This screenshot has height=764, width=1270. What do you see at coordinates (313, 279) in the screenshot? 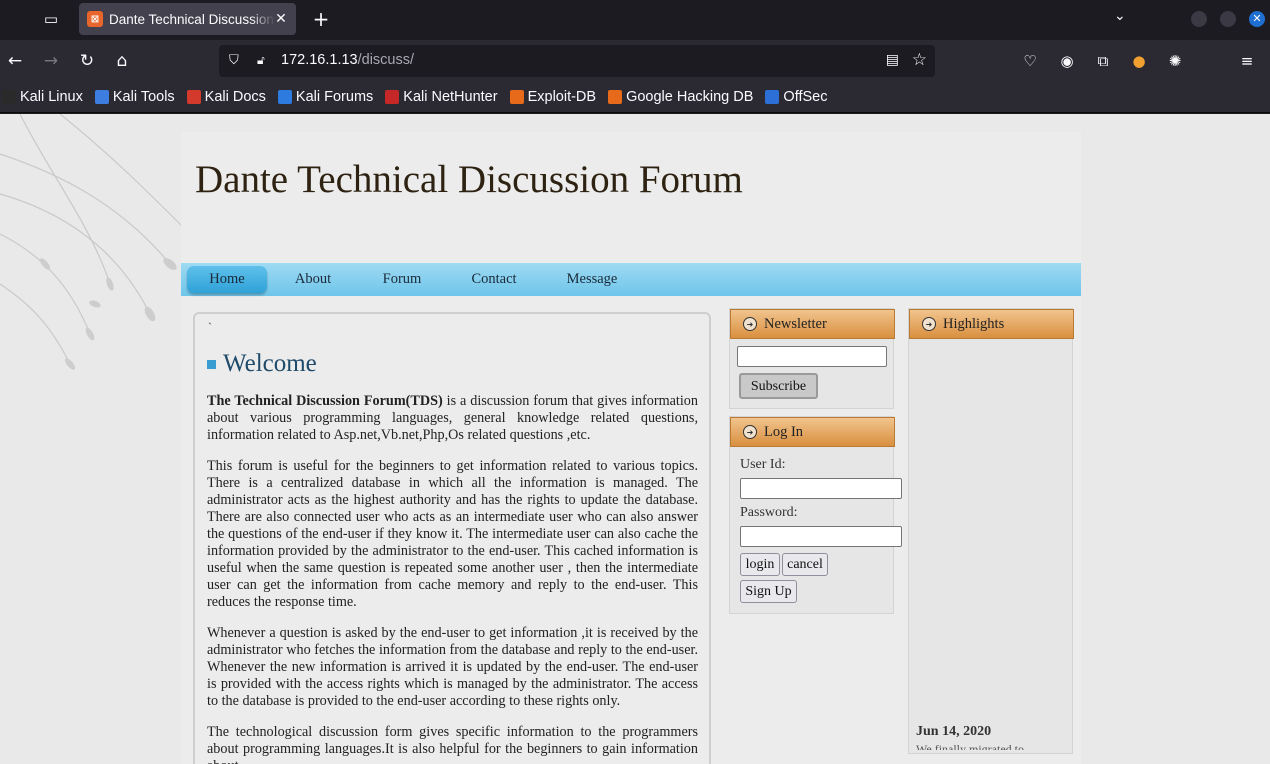
I see `menu-about: About` at bounding box center [313, 279].